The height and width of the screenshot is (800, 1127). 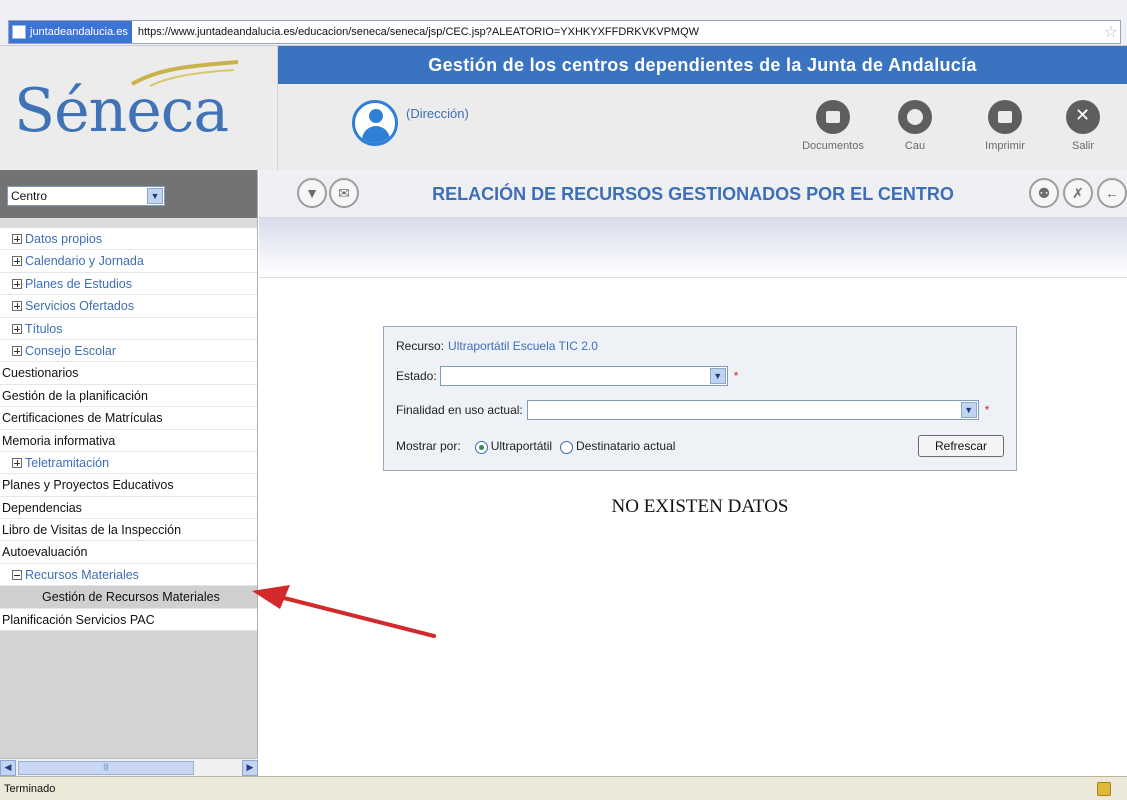 I want to click on radio-destinatario-label: Destinatario actual, so click(x=625, y=446).